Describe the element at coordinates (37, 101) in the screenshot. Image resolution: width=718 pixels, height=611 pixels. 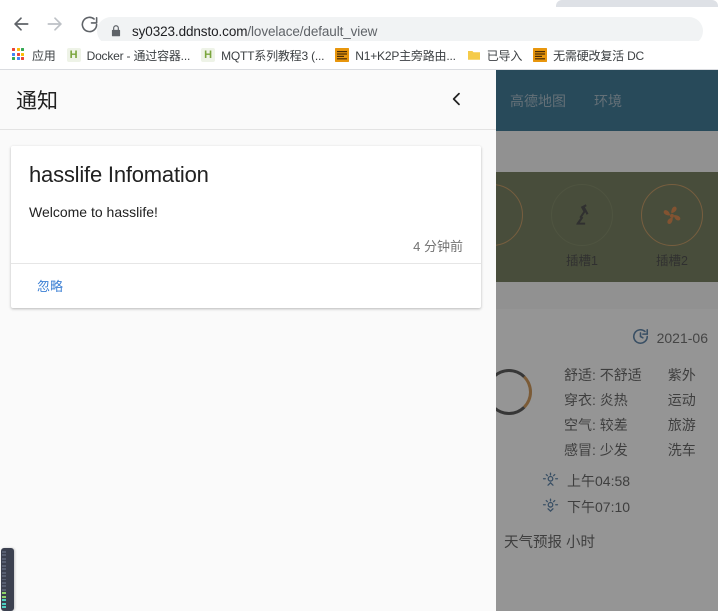
I see `drawer-title: 通知` at that location.